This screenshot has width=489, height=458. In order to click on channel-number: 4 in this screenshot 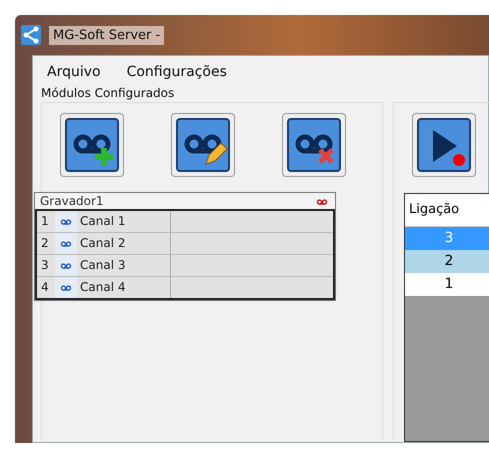, I will do `click(45, 287)`.